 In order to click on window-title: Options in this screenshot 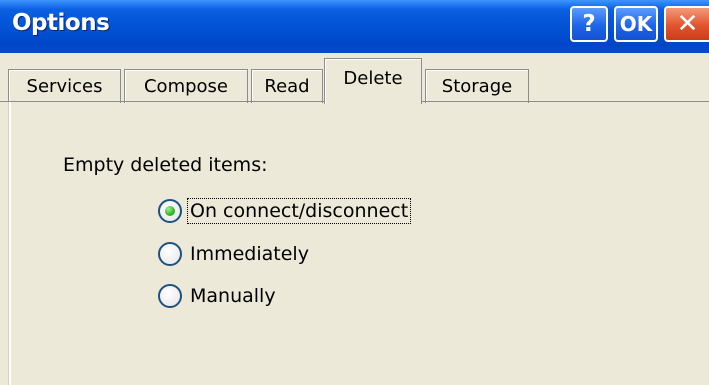, I will do `click(61, 23)`.